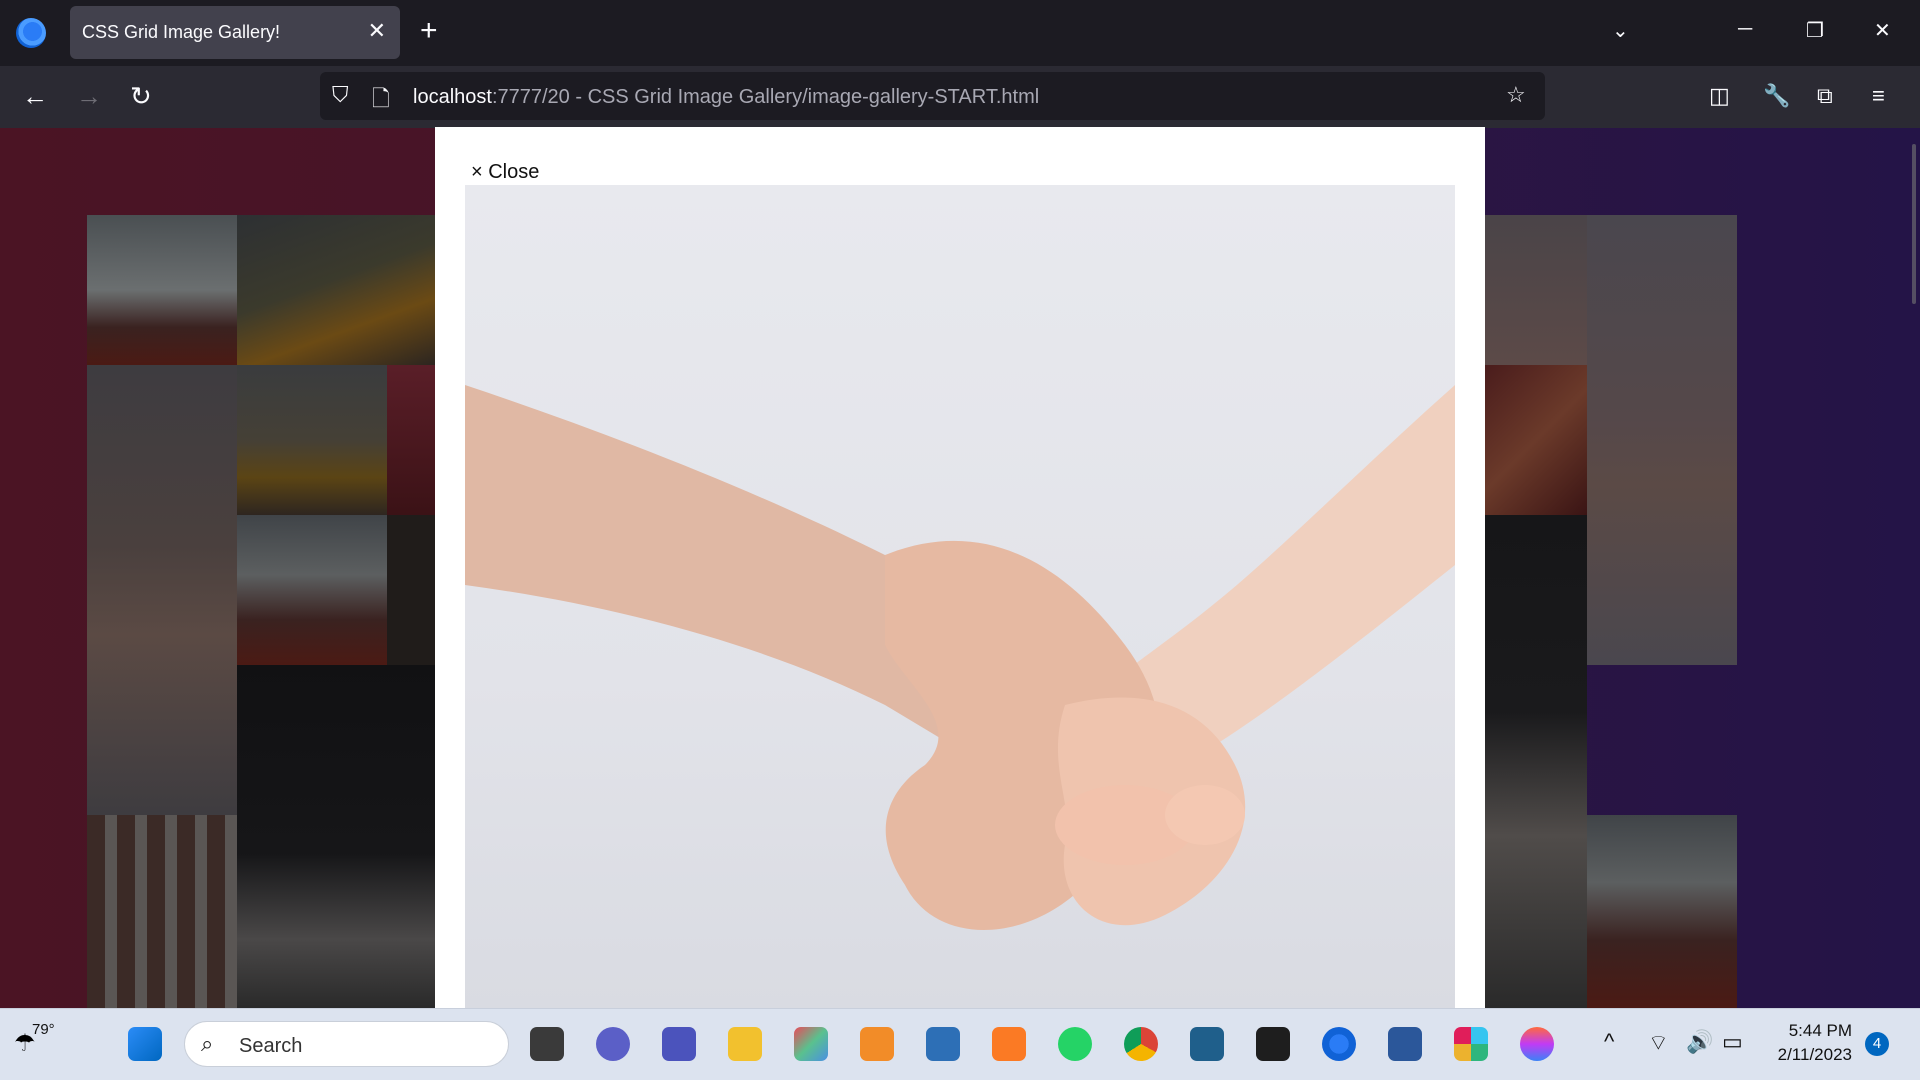 This screenshot has height=1080, width=1920. What do you see at coordinates (1745, 29) in the screenshot?
I see `minimize-icon: ─` at bounding box center [1745, 29].